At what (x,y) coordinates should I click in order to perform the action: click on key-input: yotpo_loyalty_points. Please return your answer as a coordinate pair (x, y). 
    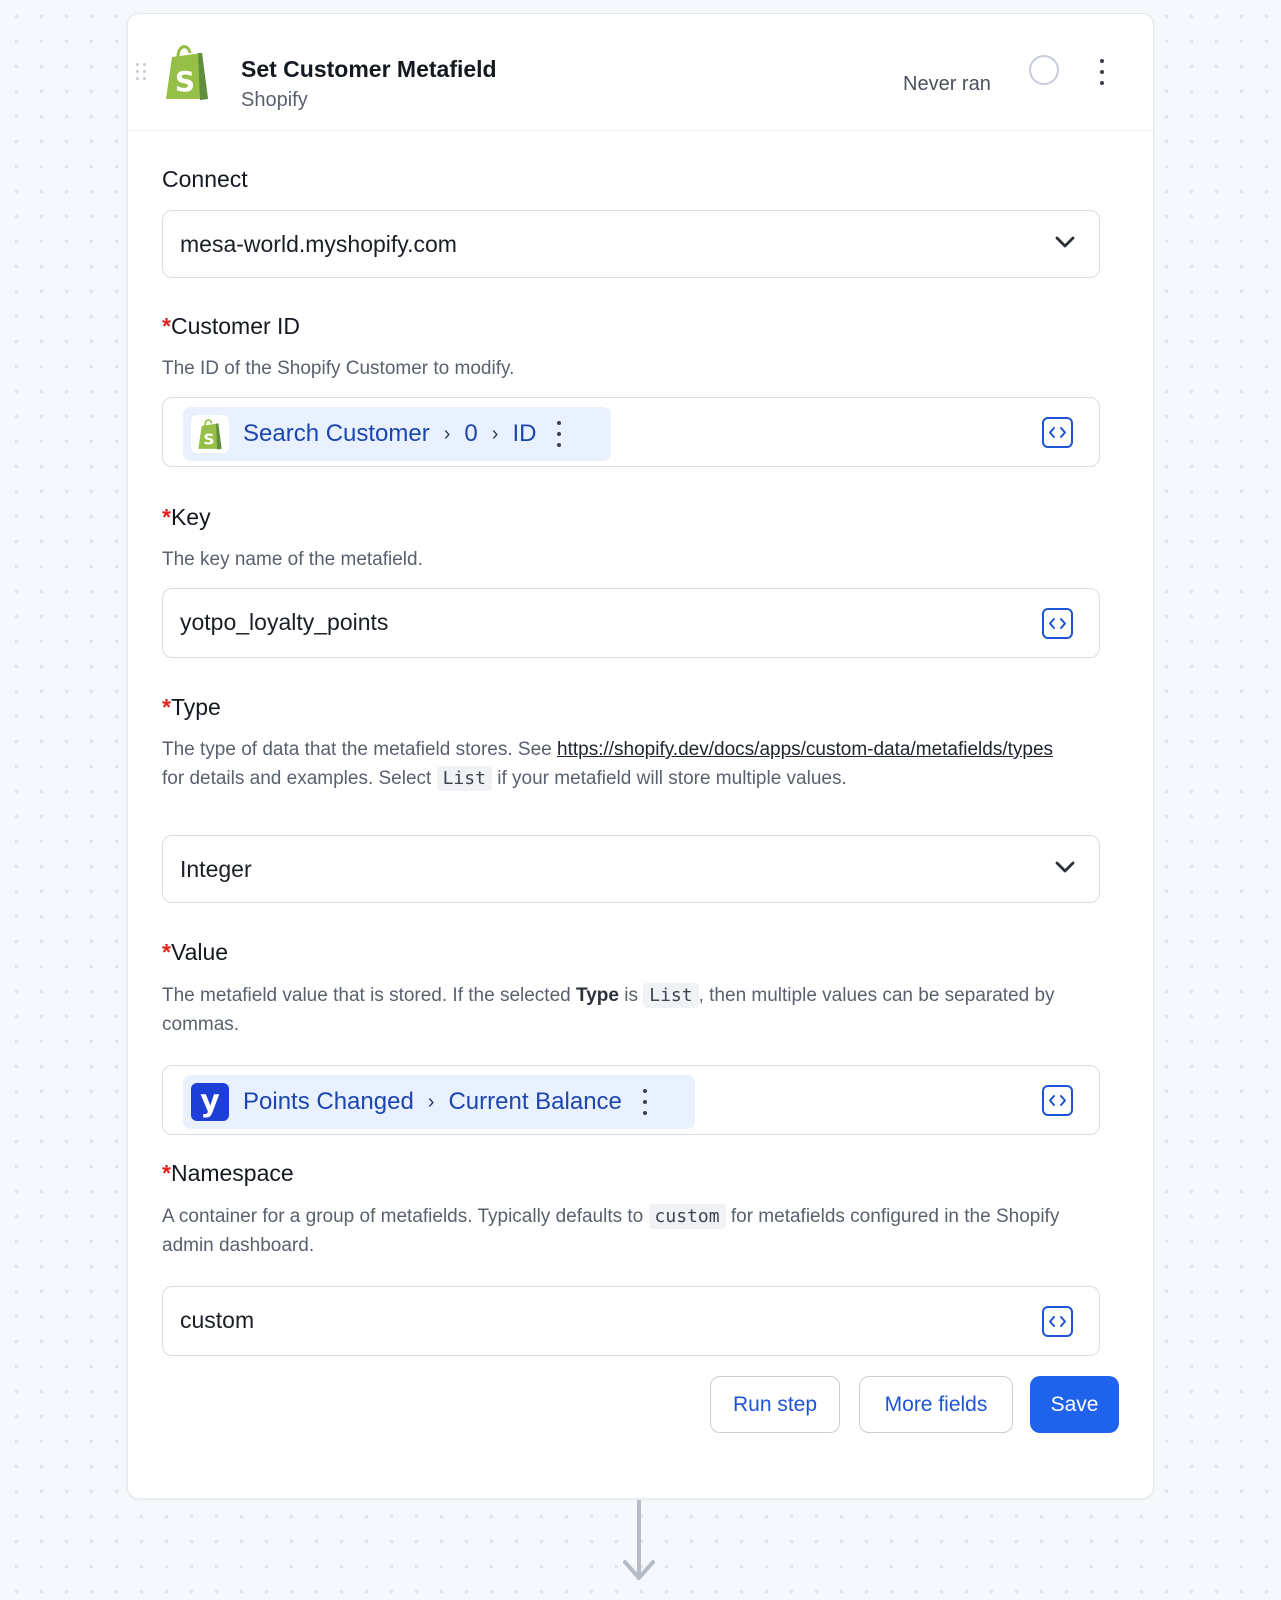
    Looking at the image, I should click on (631, 623).